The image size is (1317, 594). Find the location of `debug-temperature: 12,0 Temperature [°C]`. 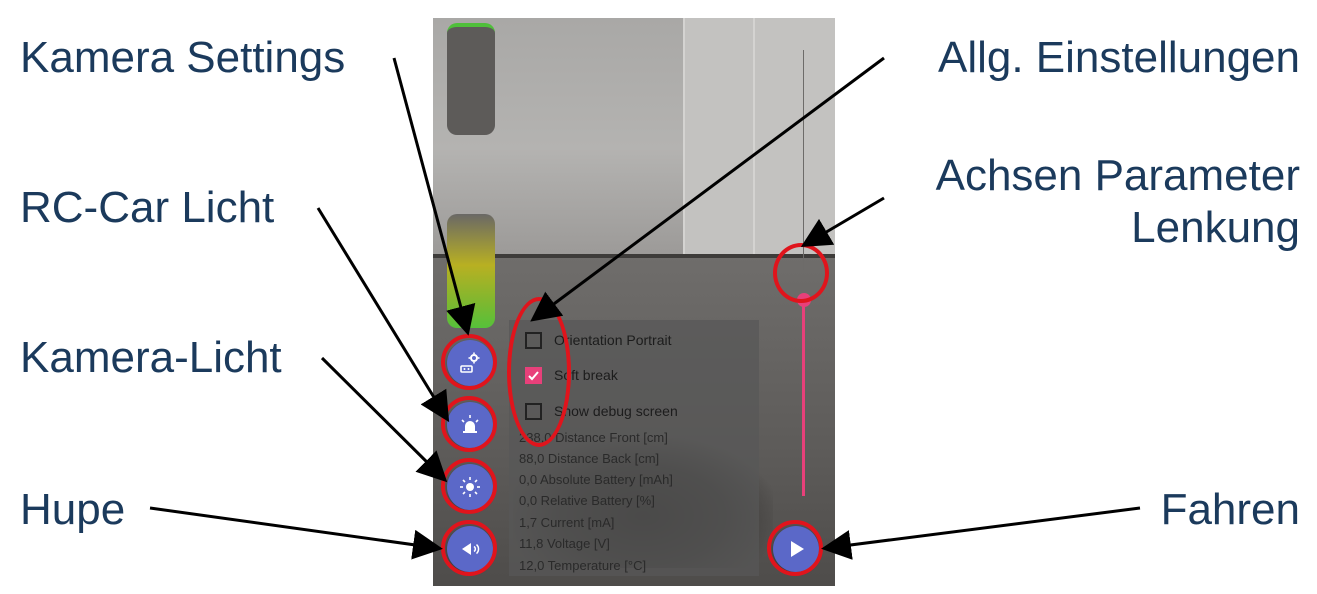

debug-temperature: 12,0 Temperature [°C] is located at coordinates (583, 565).